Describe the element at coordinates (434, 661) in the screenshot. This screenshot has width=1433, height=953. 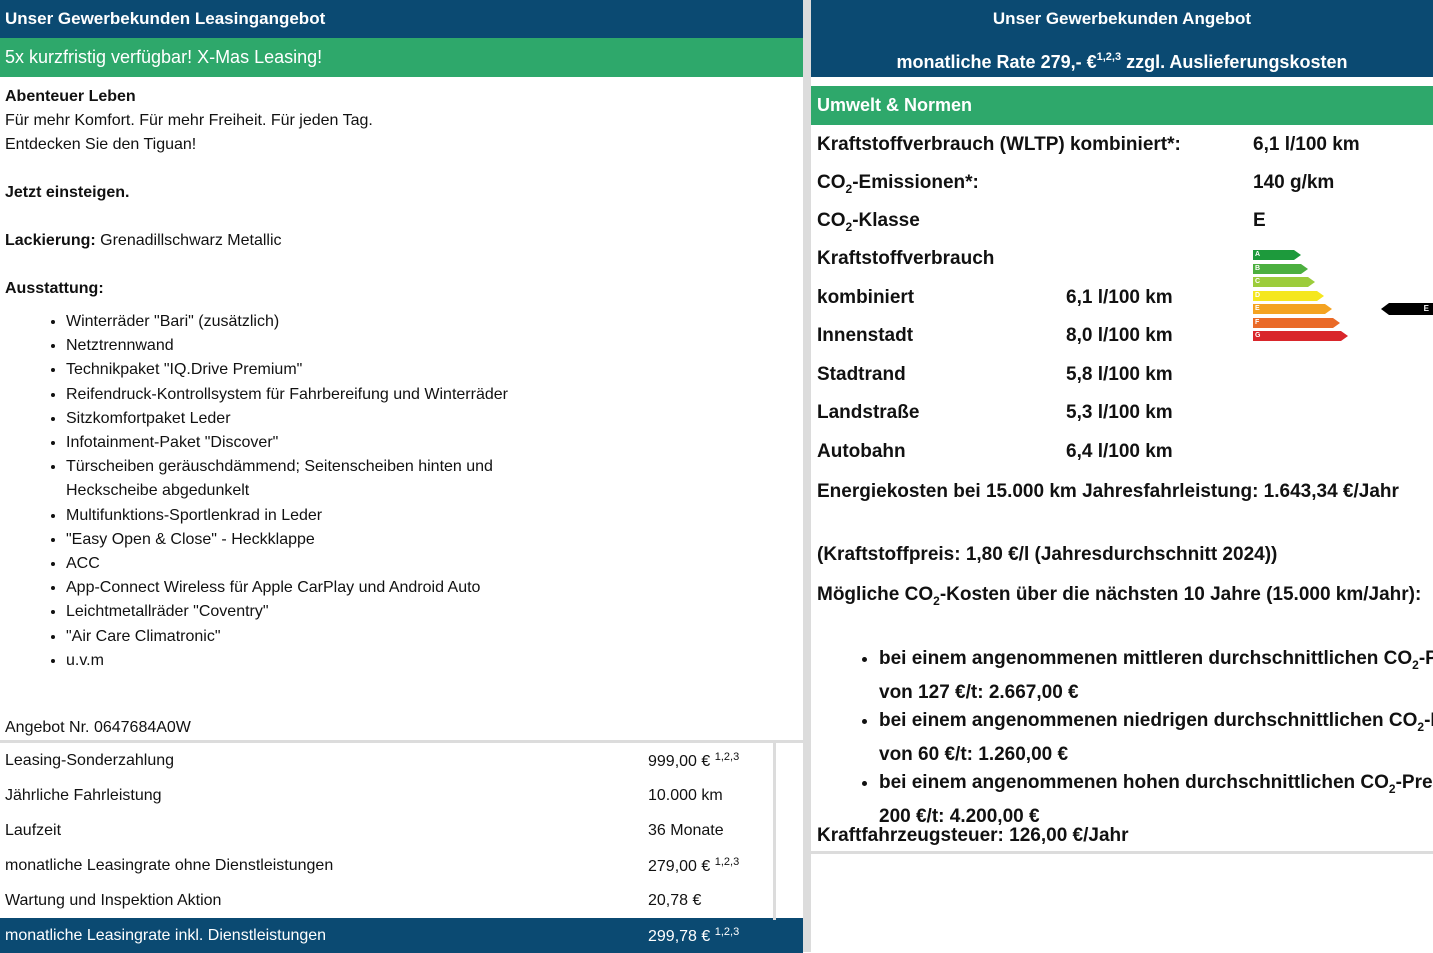
I see `equipment-item: u.v.m` at that location.